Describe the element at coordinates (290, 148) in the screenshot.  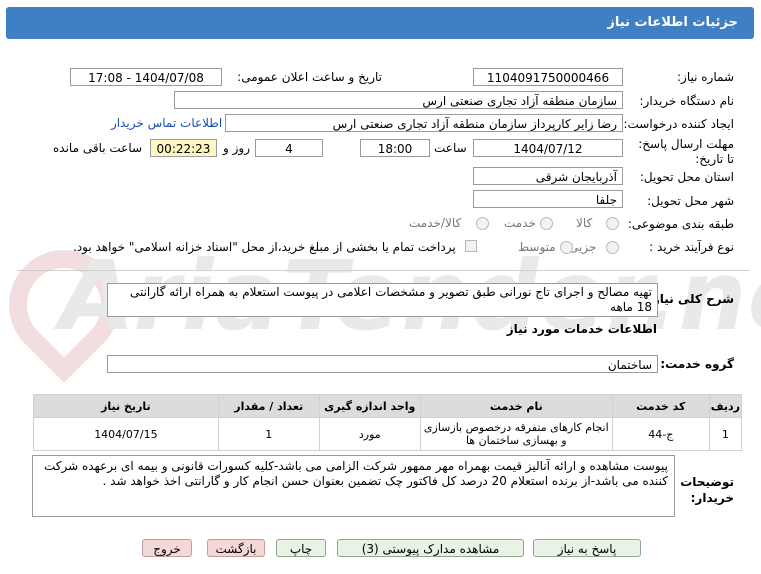
I see `days-field: 4` at that location.